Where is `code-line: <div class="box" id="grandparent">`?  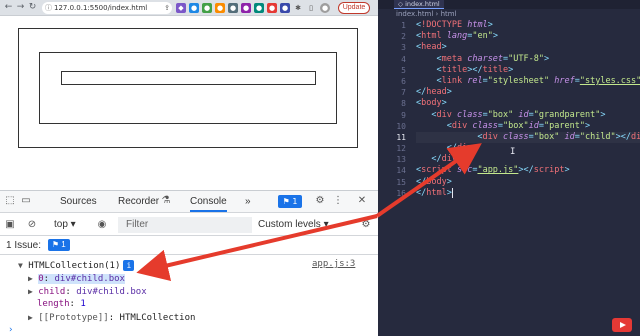 code-line: <div class="box" id="grandparent"> is located at coordinates (518, 114).